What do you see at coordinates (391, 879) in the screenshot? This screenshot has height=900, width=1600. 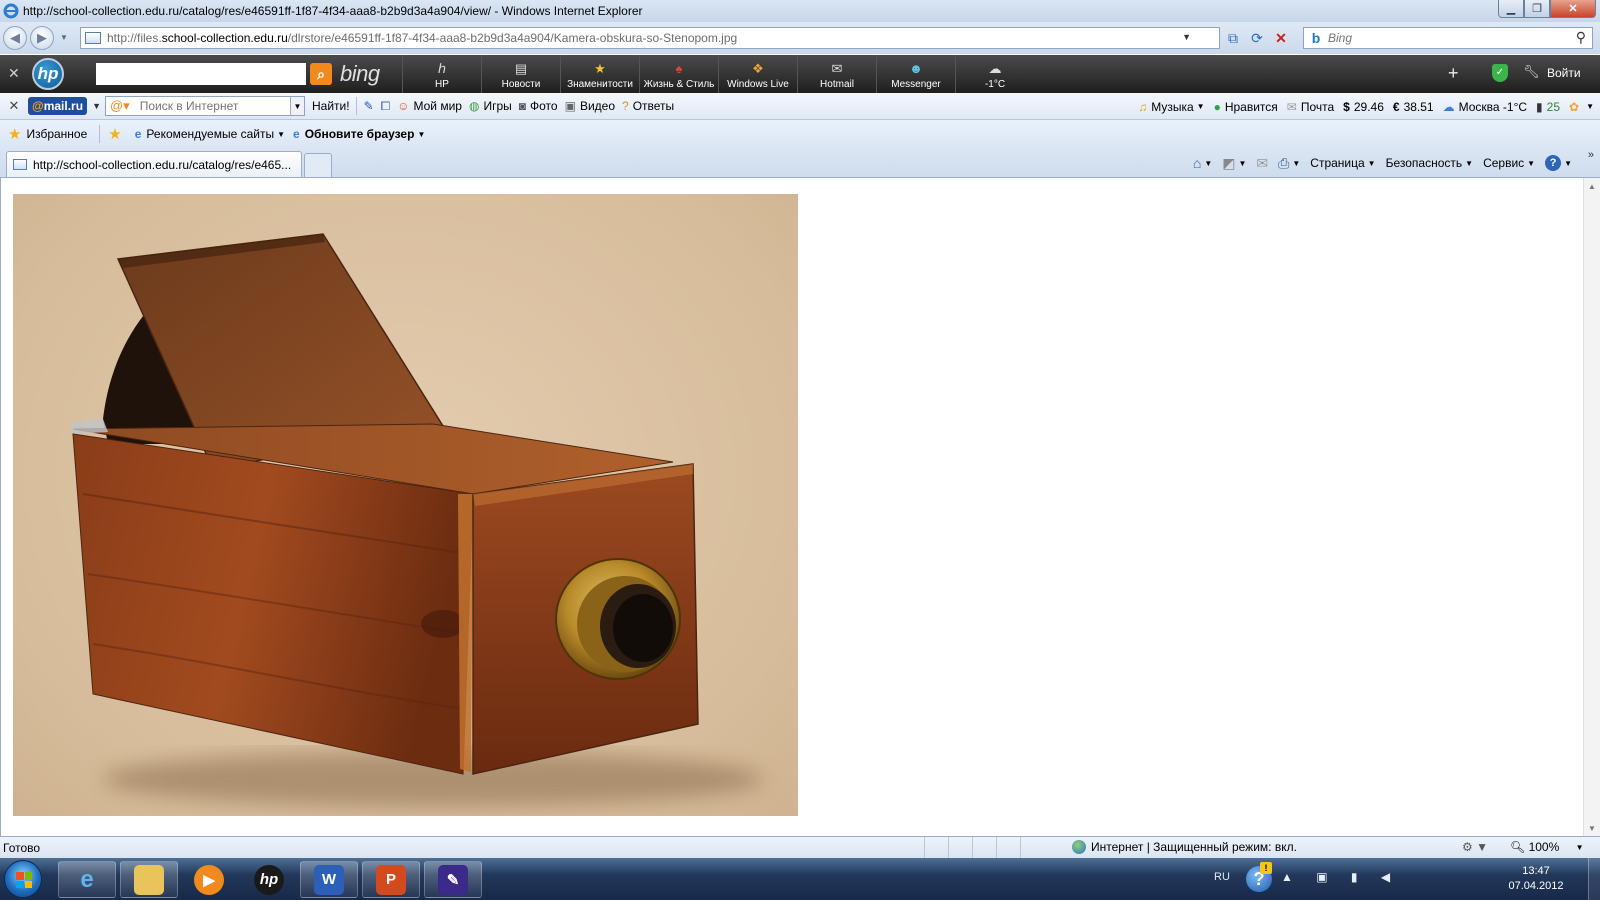 I see `taskbar-powerpoint: P` at bounding box center [391, 879].